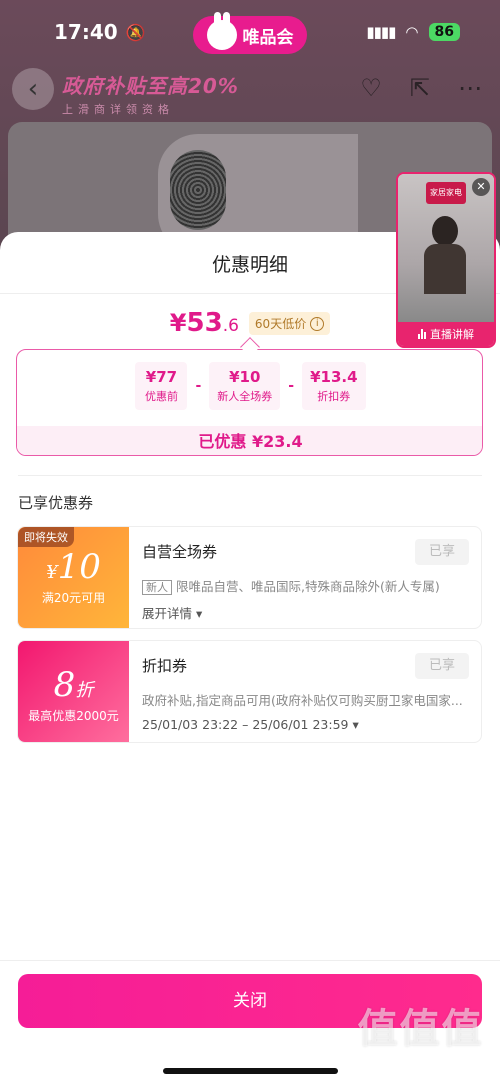 This screenshot has width=500, height=1083. I want to click on calc-amount: ¥13.4, so click(334, 377).